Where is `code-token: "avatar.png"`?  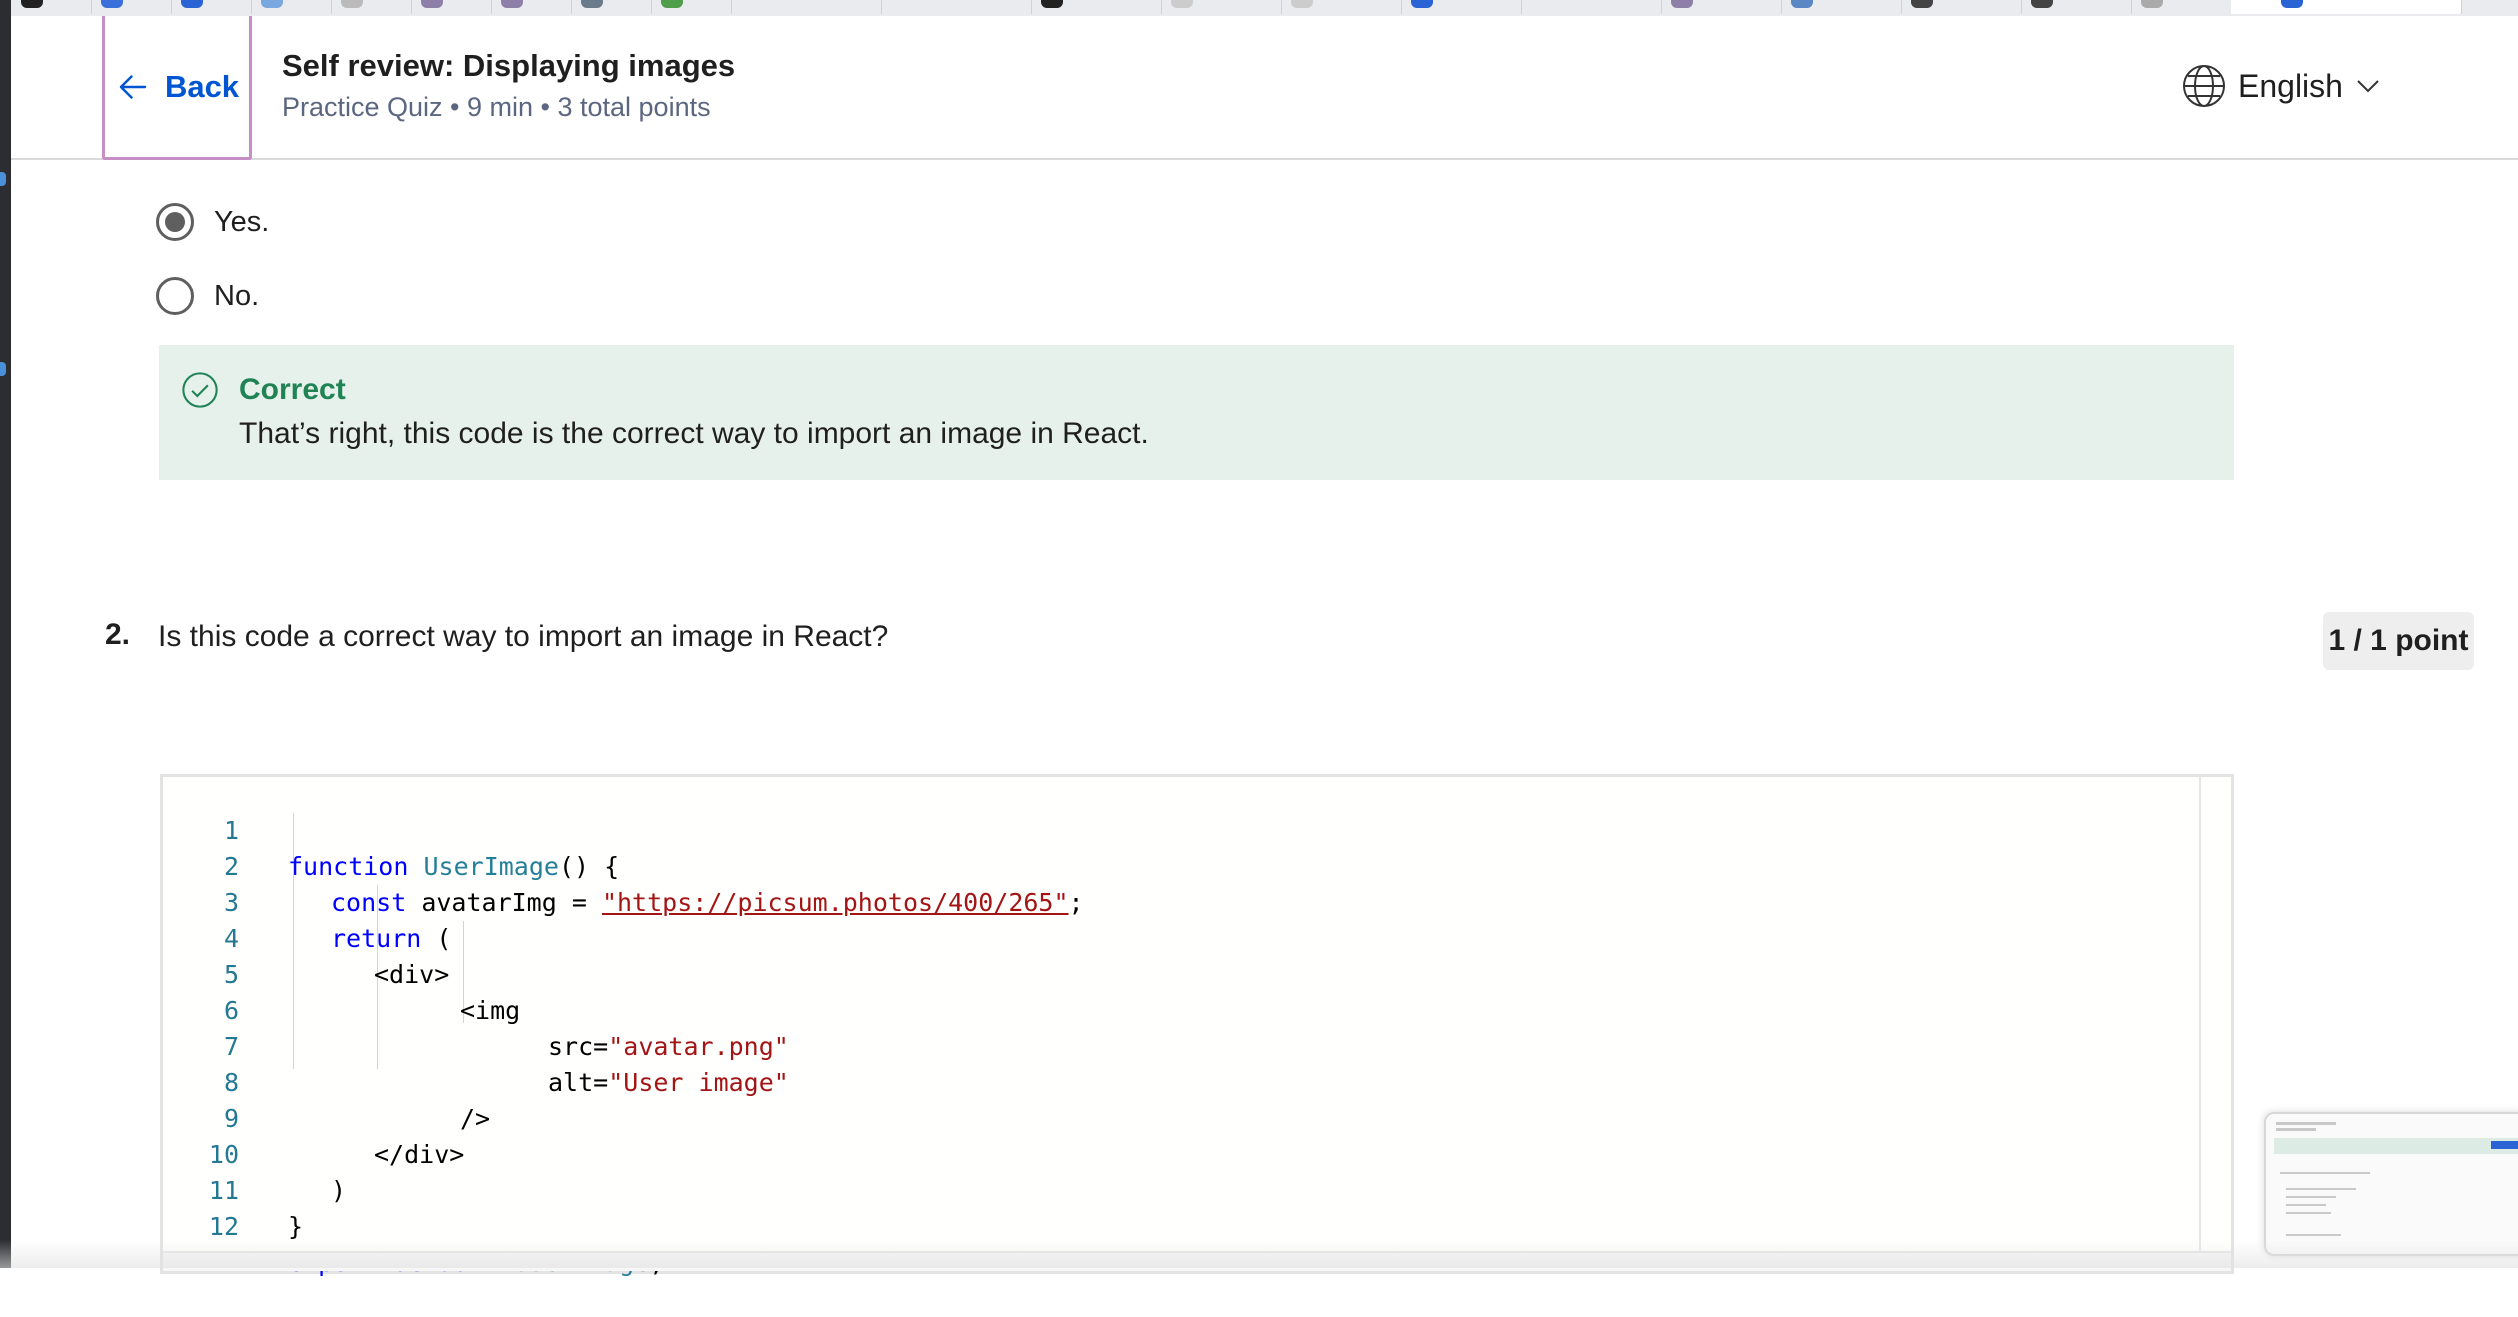 code-token: "avatar.png" is located at coordinates (698, 1046).